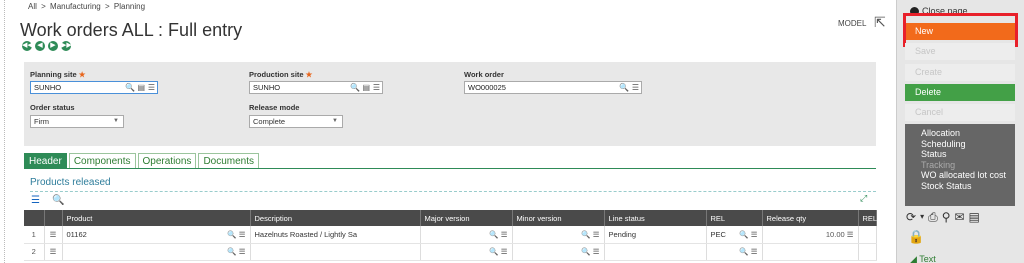 The image size is (1024, 263). I want to click on cell-product: 🔍 ☰, so click(156, 252).